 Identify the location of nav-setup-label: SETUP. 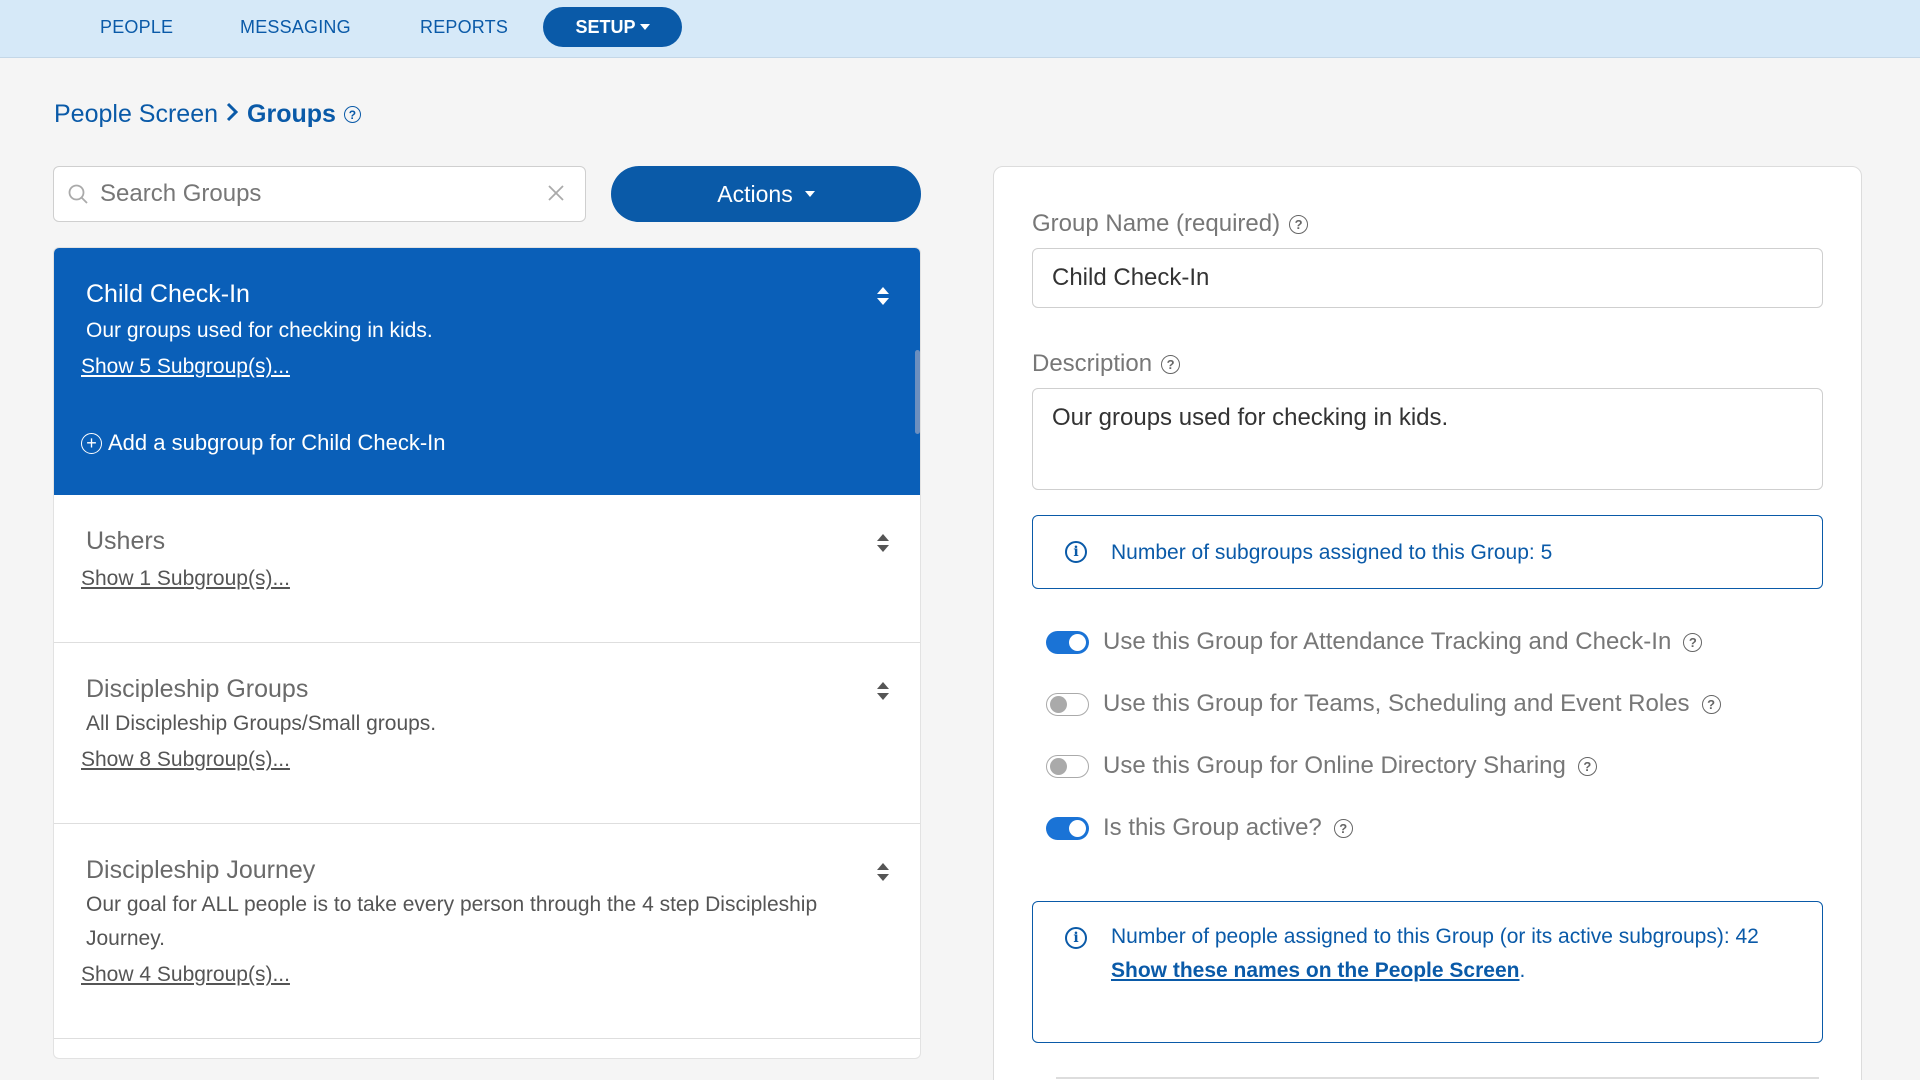
(605, 26).